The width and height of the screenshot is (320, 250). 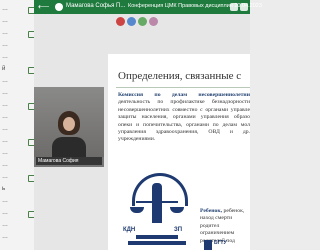 I want to click on logo-mark-icon, so click(x=208, y=245).